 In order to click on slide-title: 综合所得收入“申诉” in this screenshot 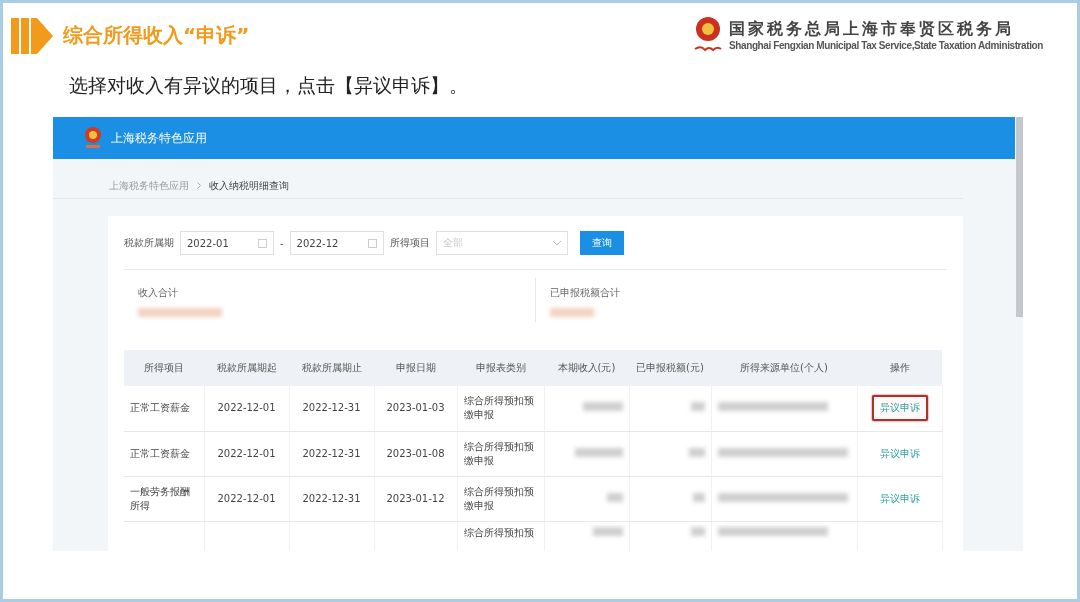, I will do `click(156, 35)`.